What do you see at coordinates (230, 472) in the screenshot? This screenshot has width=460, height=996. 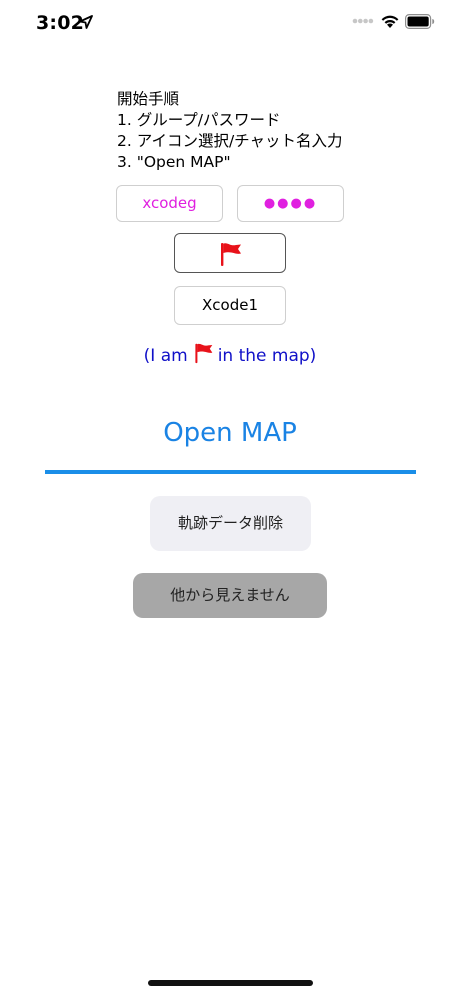 I see `open-map-underline` at bounding box center [230, 472].